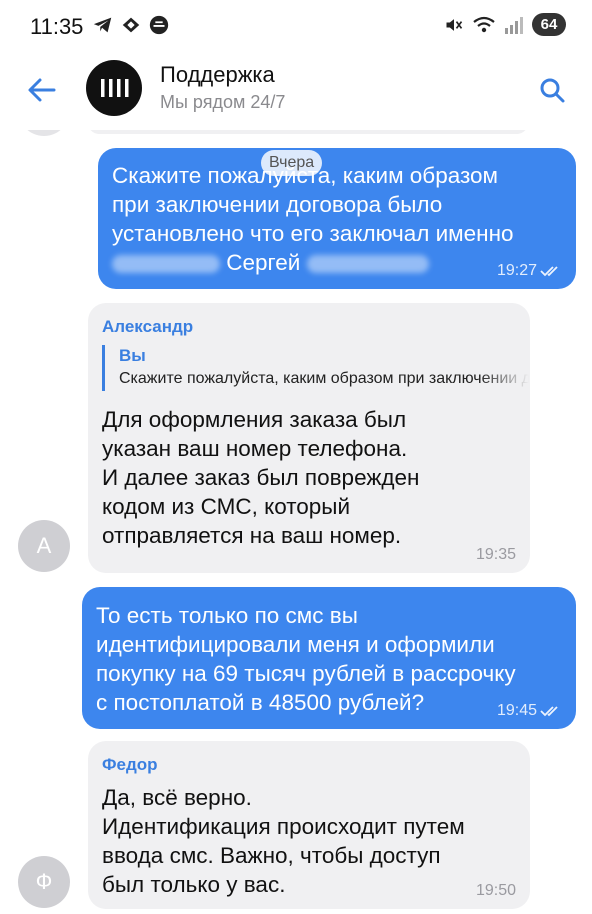 Image resolution: width=592 pixels, height=914 pixels. Describe the element at coordinates (296, 26) in the screenshot. I see `status-bar: 11:35 64` at that location.